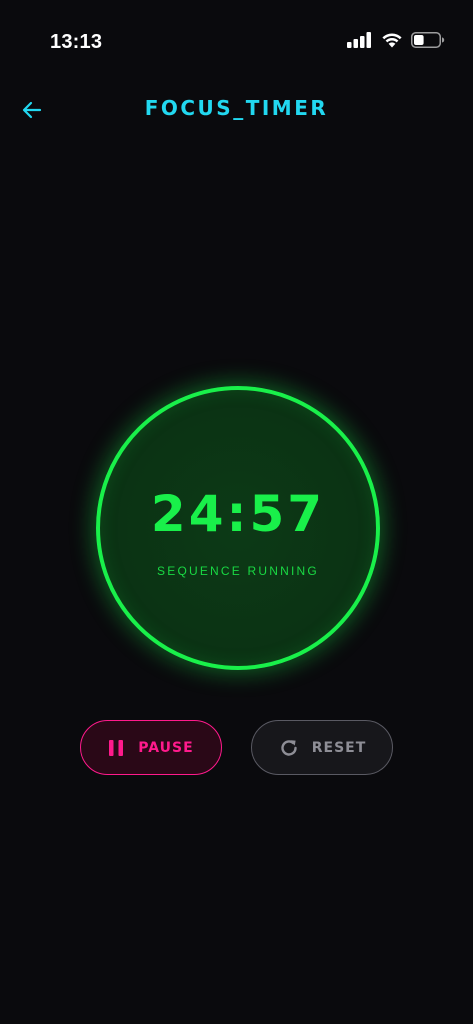 The image size is (473, 1024). What do you see at coordinates (236, 748) in the screenshot?
I see `timer-controls: PAUSE RESET` at bounding box center [236, 748].